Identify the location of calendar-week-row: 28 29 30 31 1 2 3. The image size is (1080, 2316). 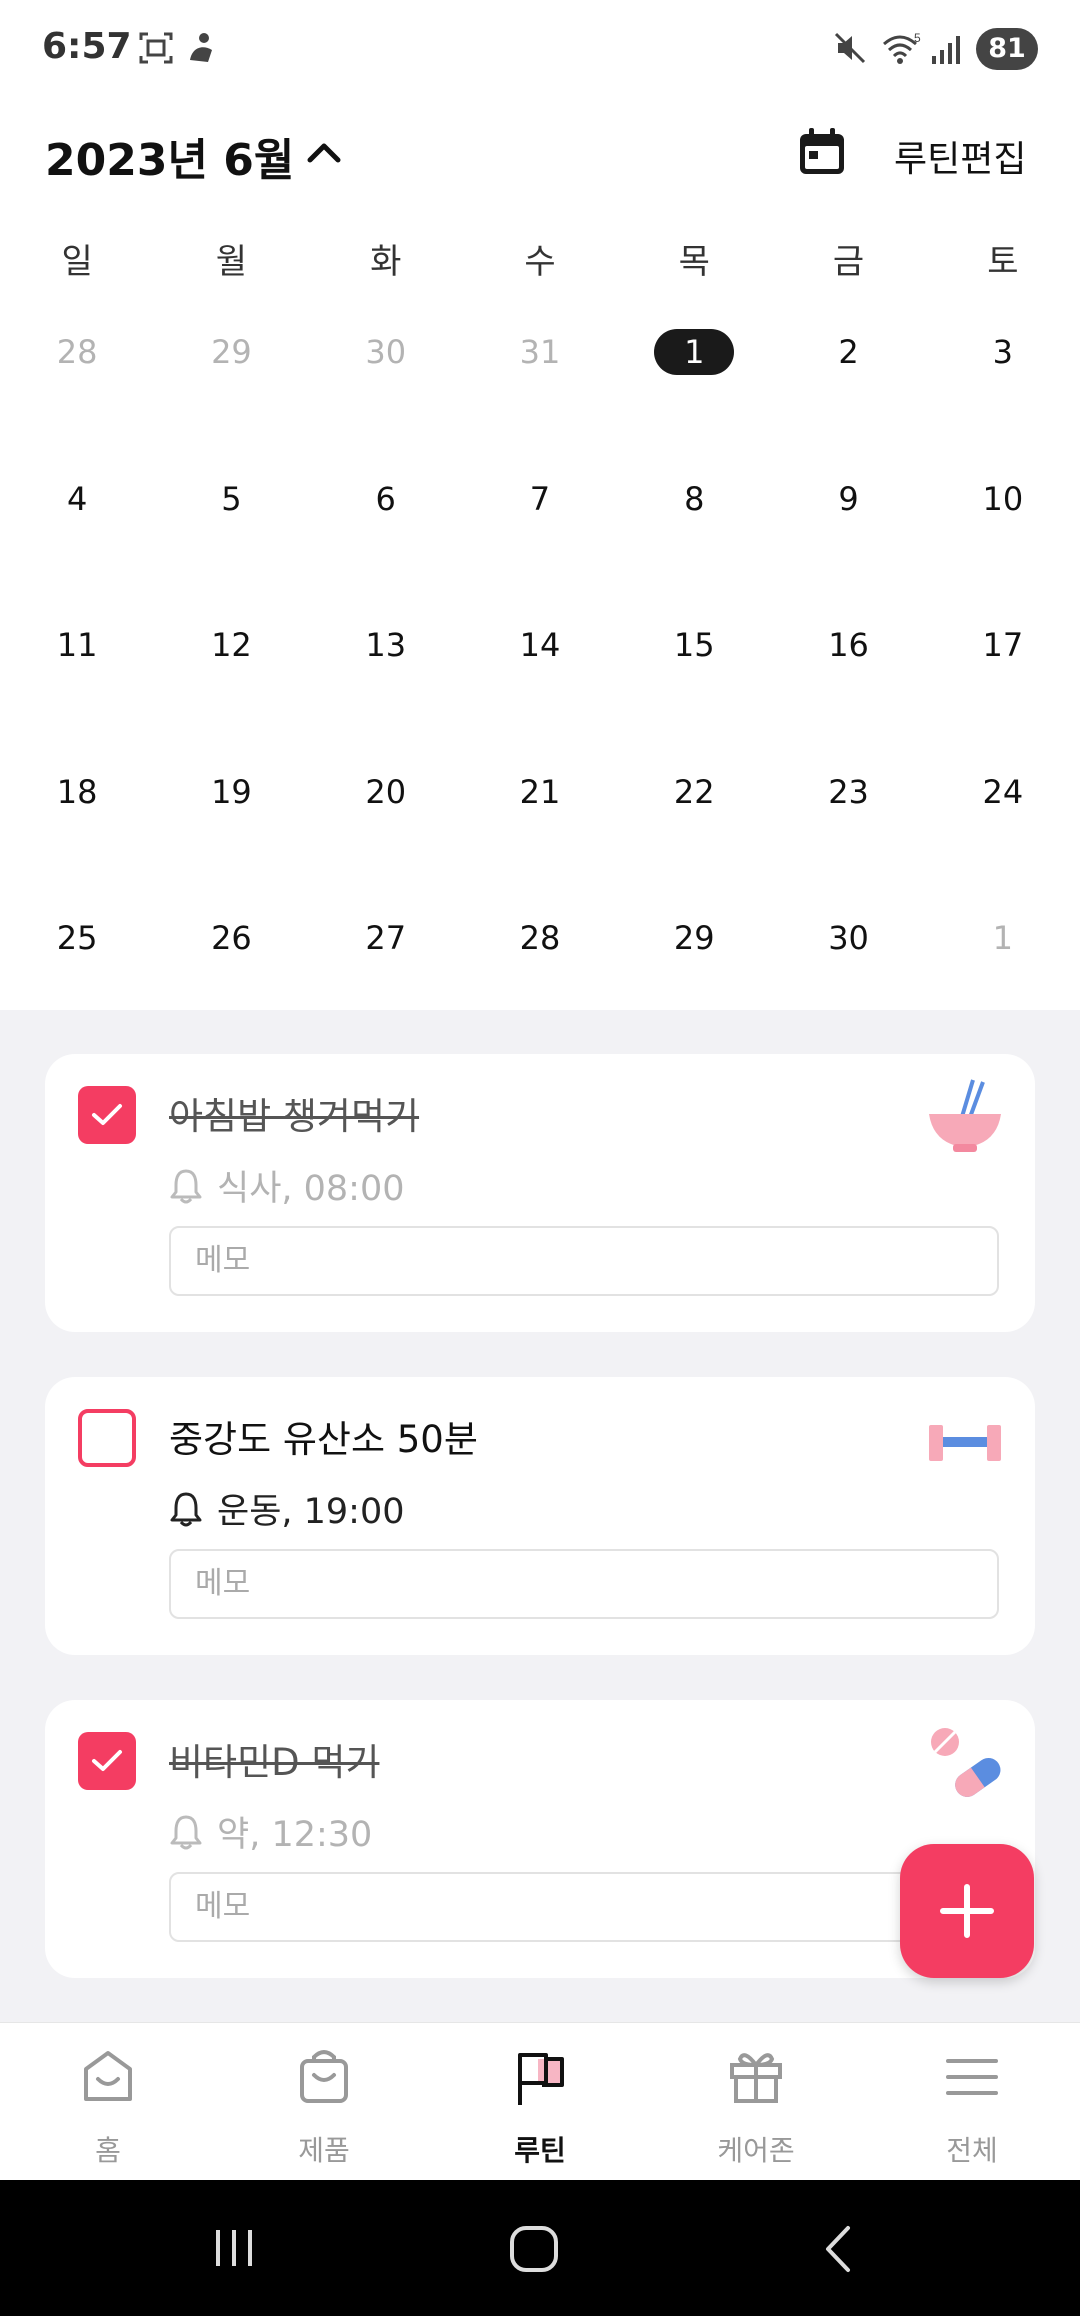
(540, 393).